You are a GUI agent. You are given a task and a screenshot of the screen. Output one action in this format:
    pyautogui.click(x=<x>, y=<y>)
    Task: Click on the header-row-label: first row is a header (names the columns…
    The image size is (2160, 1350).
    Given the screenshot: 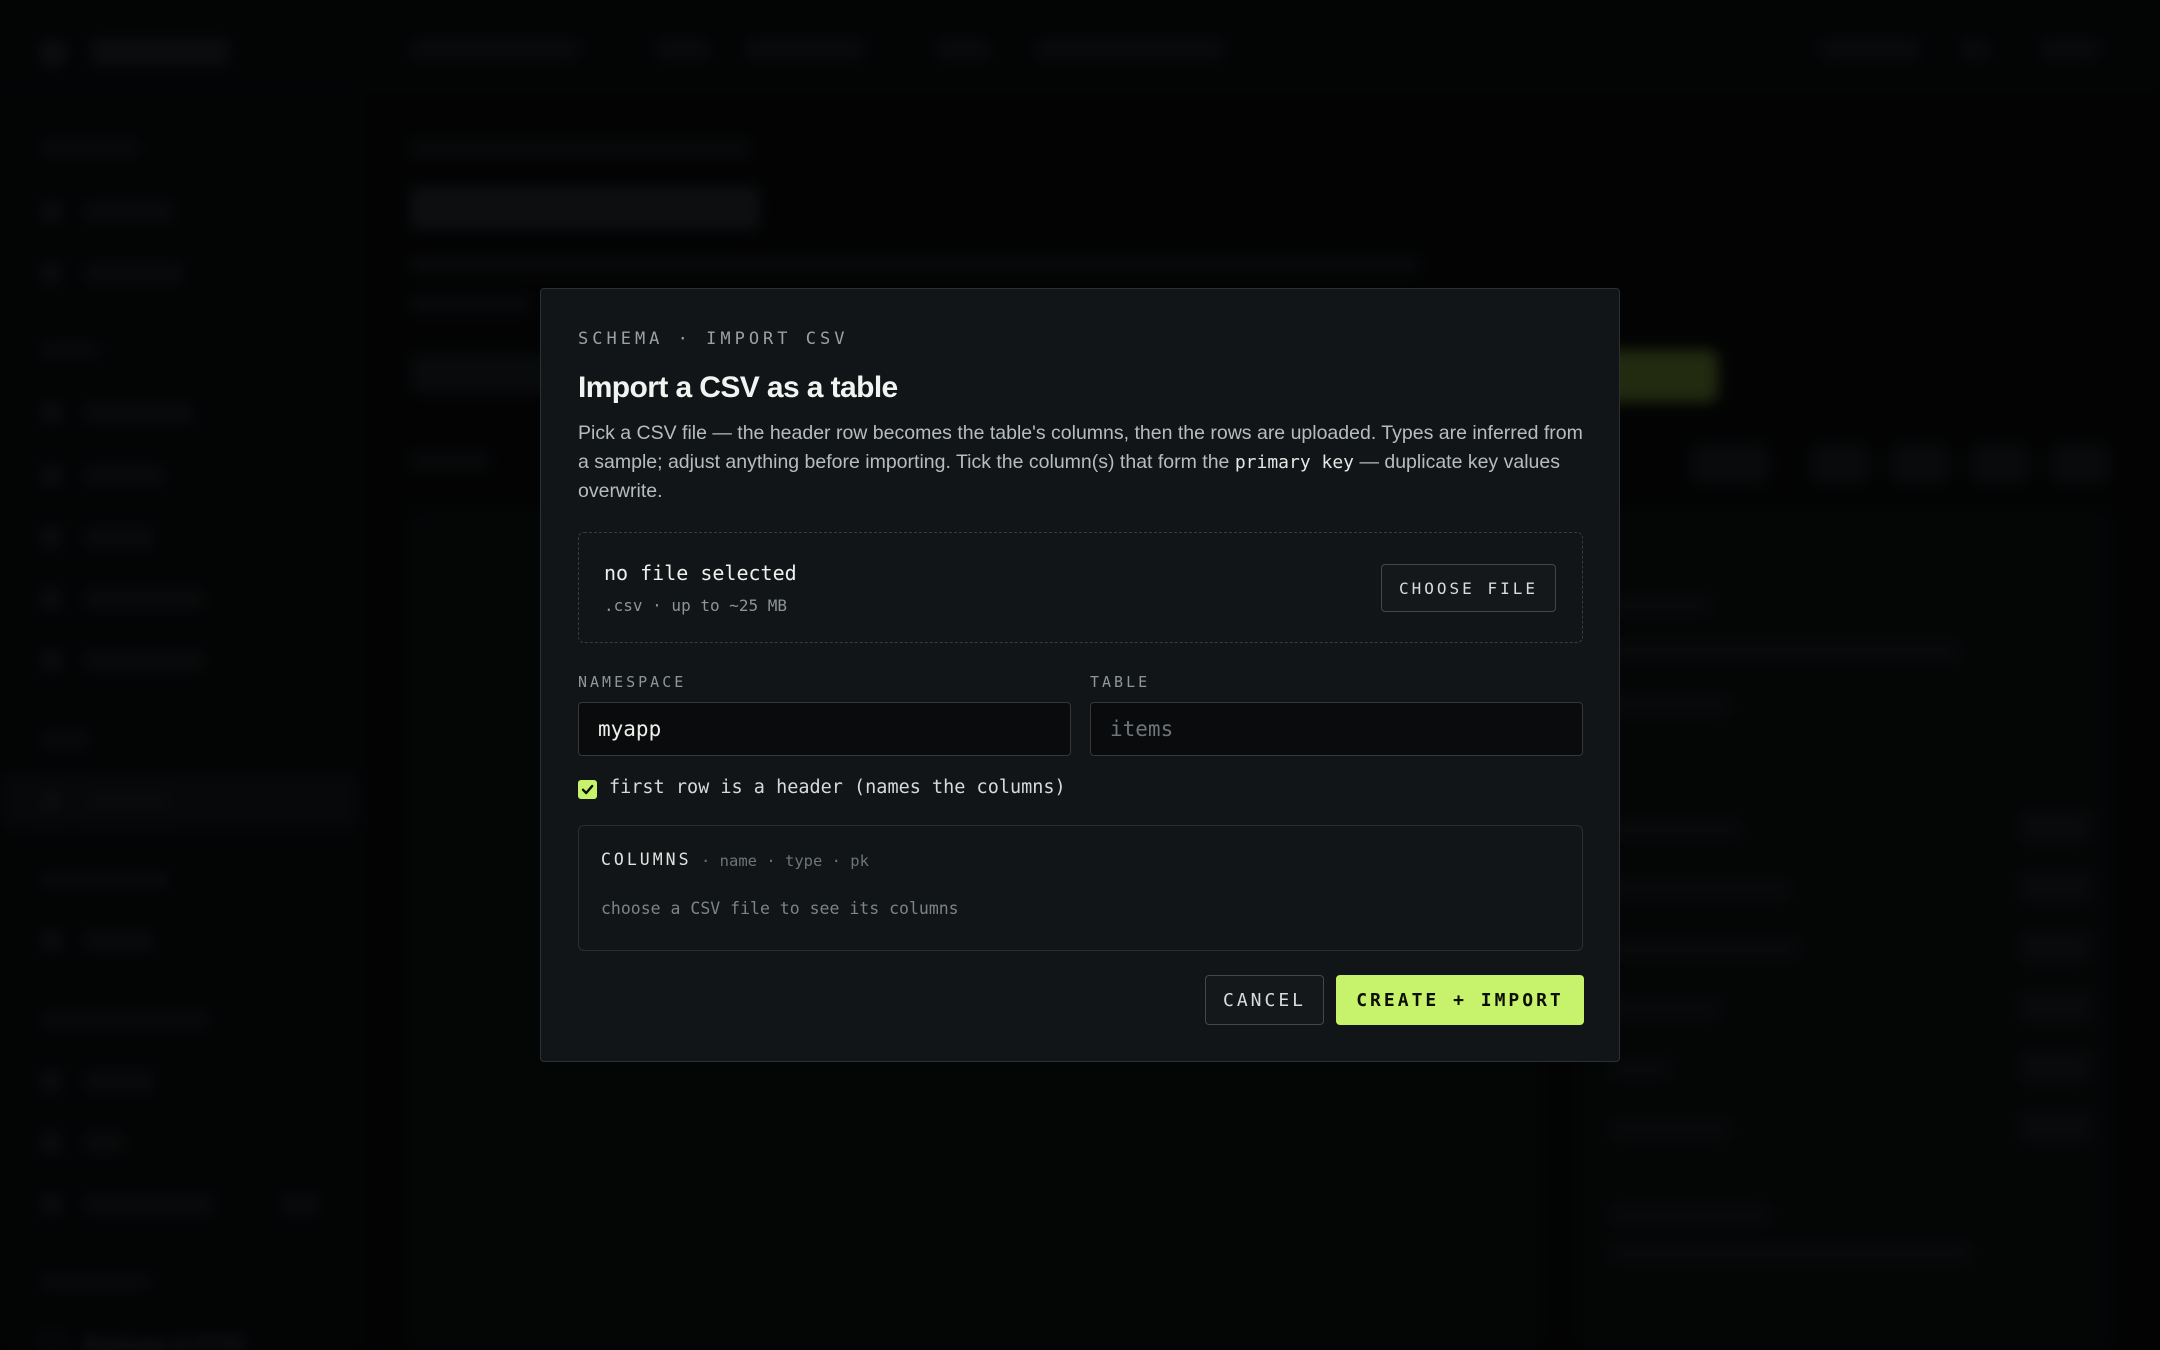 What is the action you would take?
    pyautogui.click(x=837, y=787)
    